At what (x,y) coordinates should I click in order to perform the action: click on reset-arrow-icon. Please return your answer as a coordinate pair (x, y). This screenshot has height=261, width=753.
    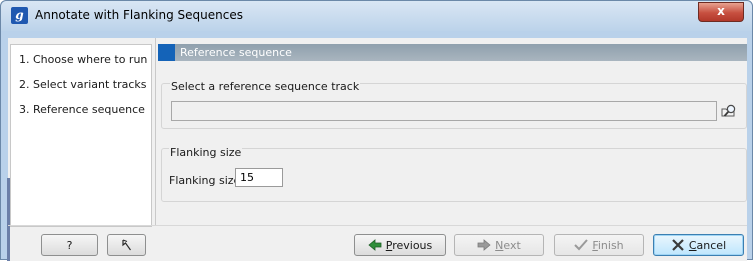
    Looking at the image, I should click on (126, 245).